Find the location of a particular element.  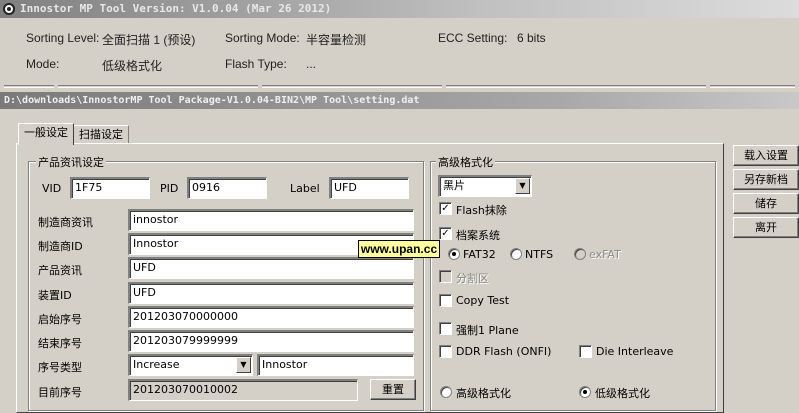

format-high-radio is located at coordinates (446, 392).